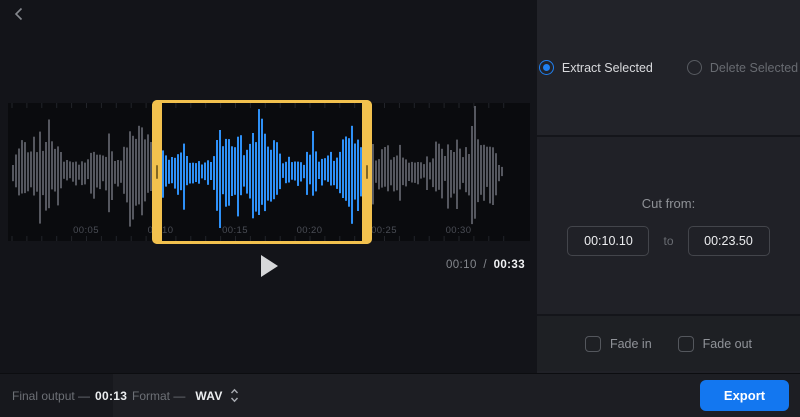  I want to click on chevron-left-icon, so click(18, 14).